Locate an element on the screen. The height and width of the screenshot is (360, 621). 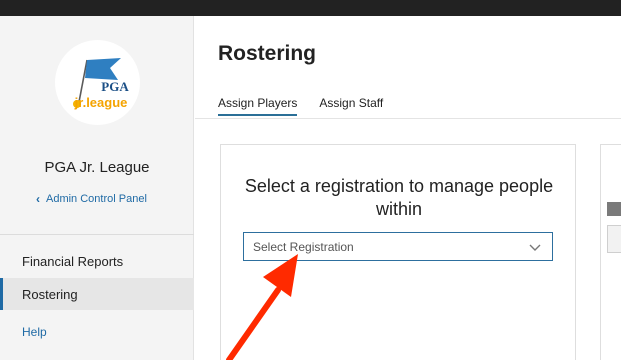
org-logo: PGA jr.league is located at coordinates (97, 82).